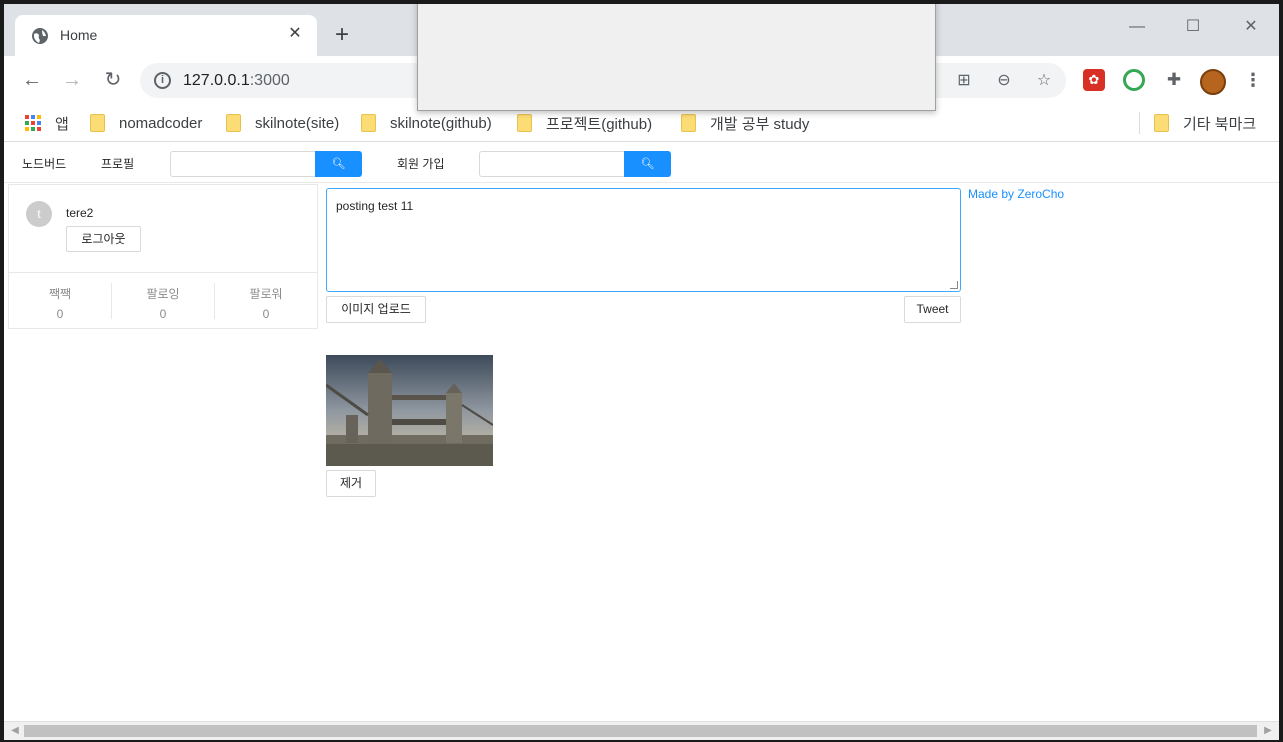 The height and width of the screenshot is (742, 1283). Describe the element at coordinates (964, 81) in the screenshot. I see `translate-icon: ⊞` at that location.